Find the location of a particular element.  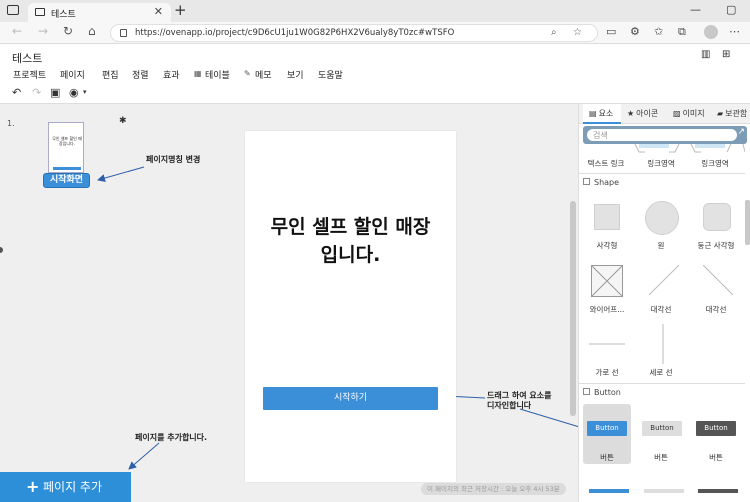

button-gray-preview: Button is located at coordinates (662, 428).